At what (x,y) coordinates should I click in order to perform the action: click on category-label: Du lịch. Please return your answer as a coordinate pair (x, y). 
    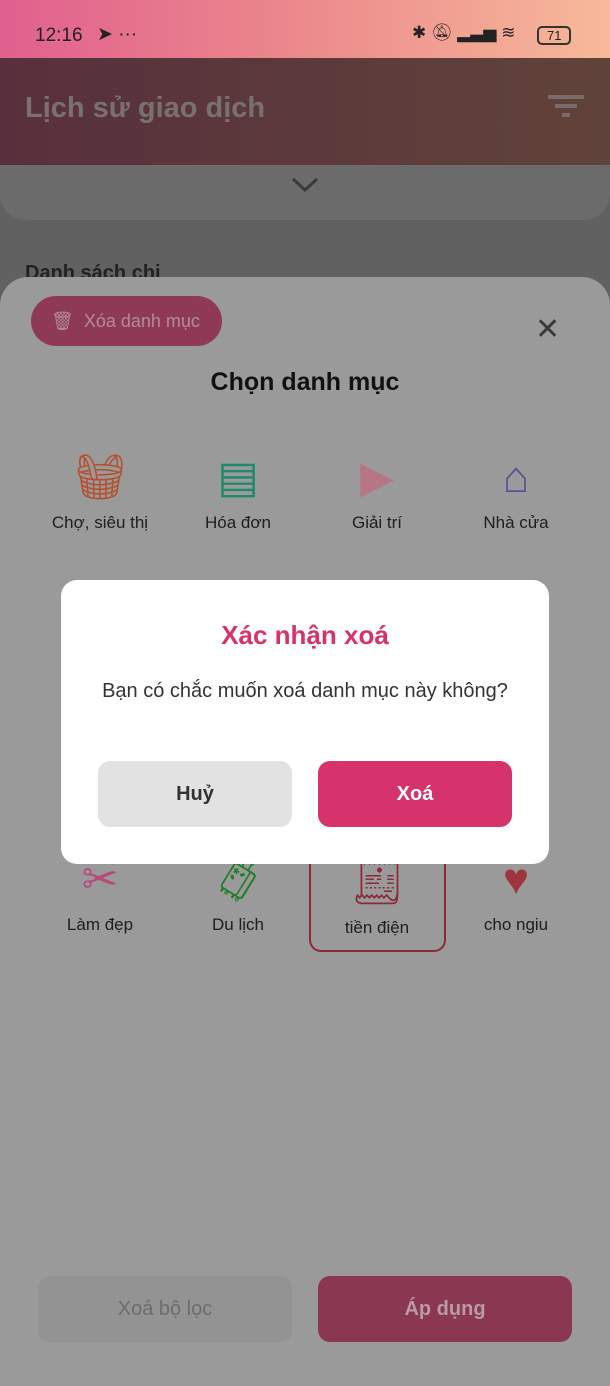
    Looking at the image, I should click on (238, 924).